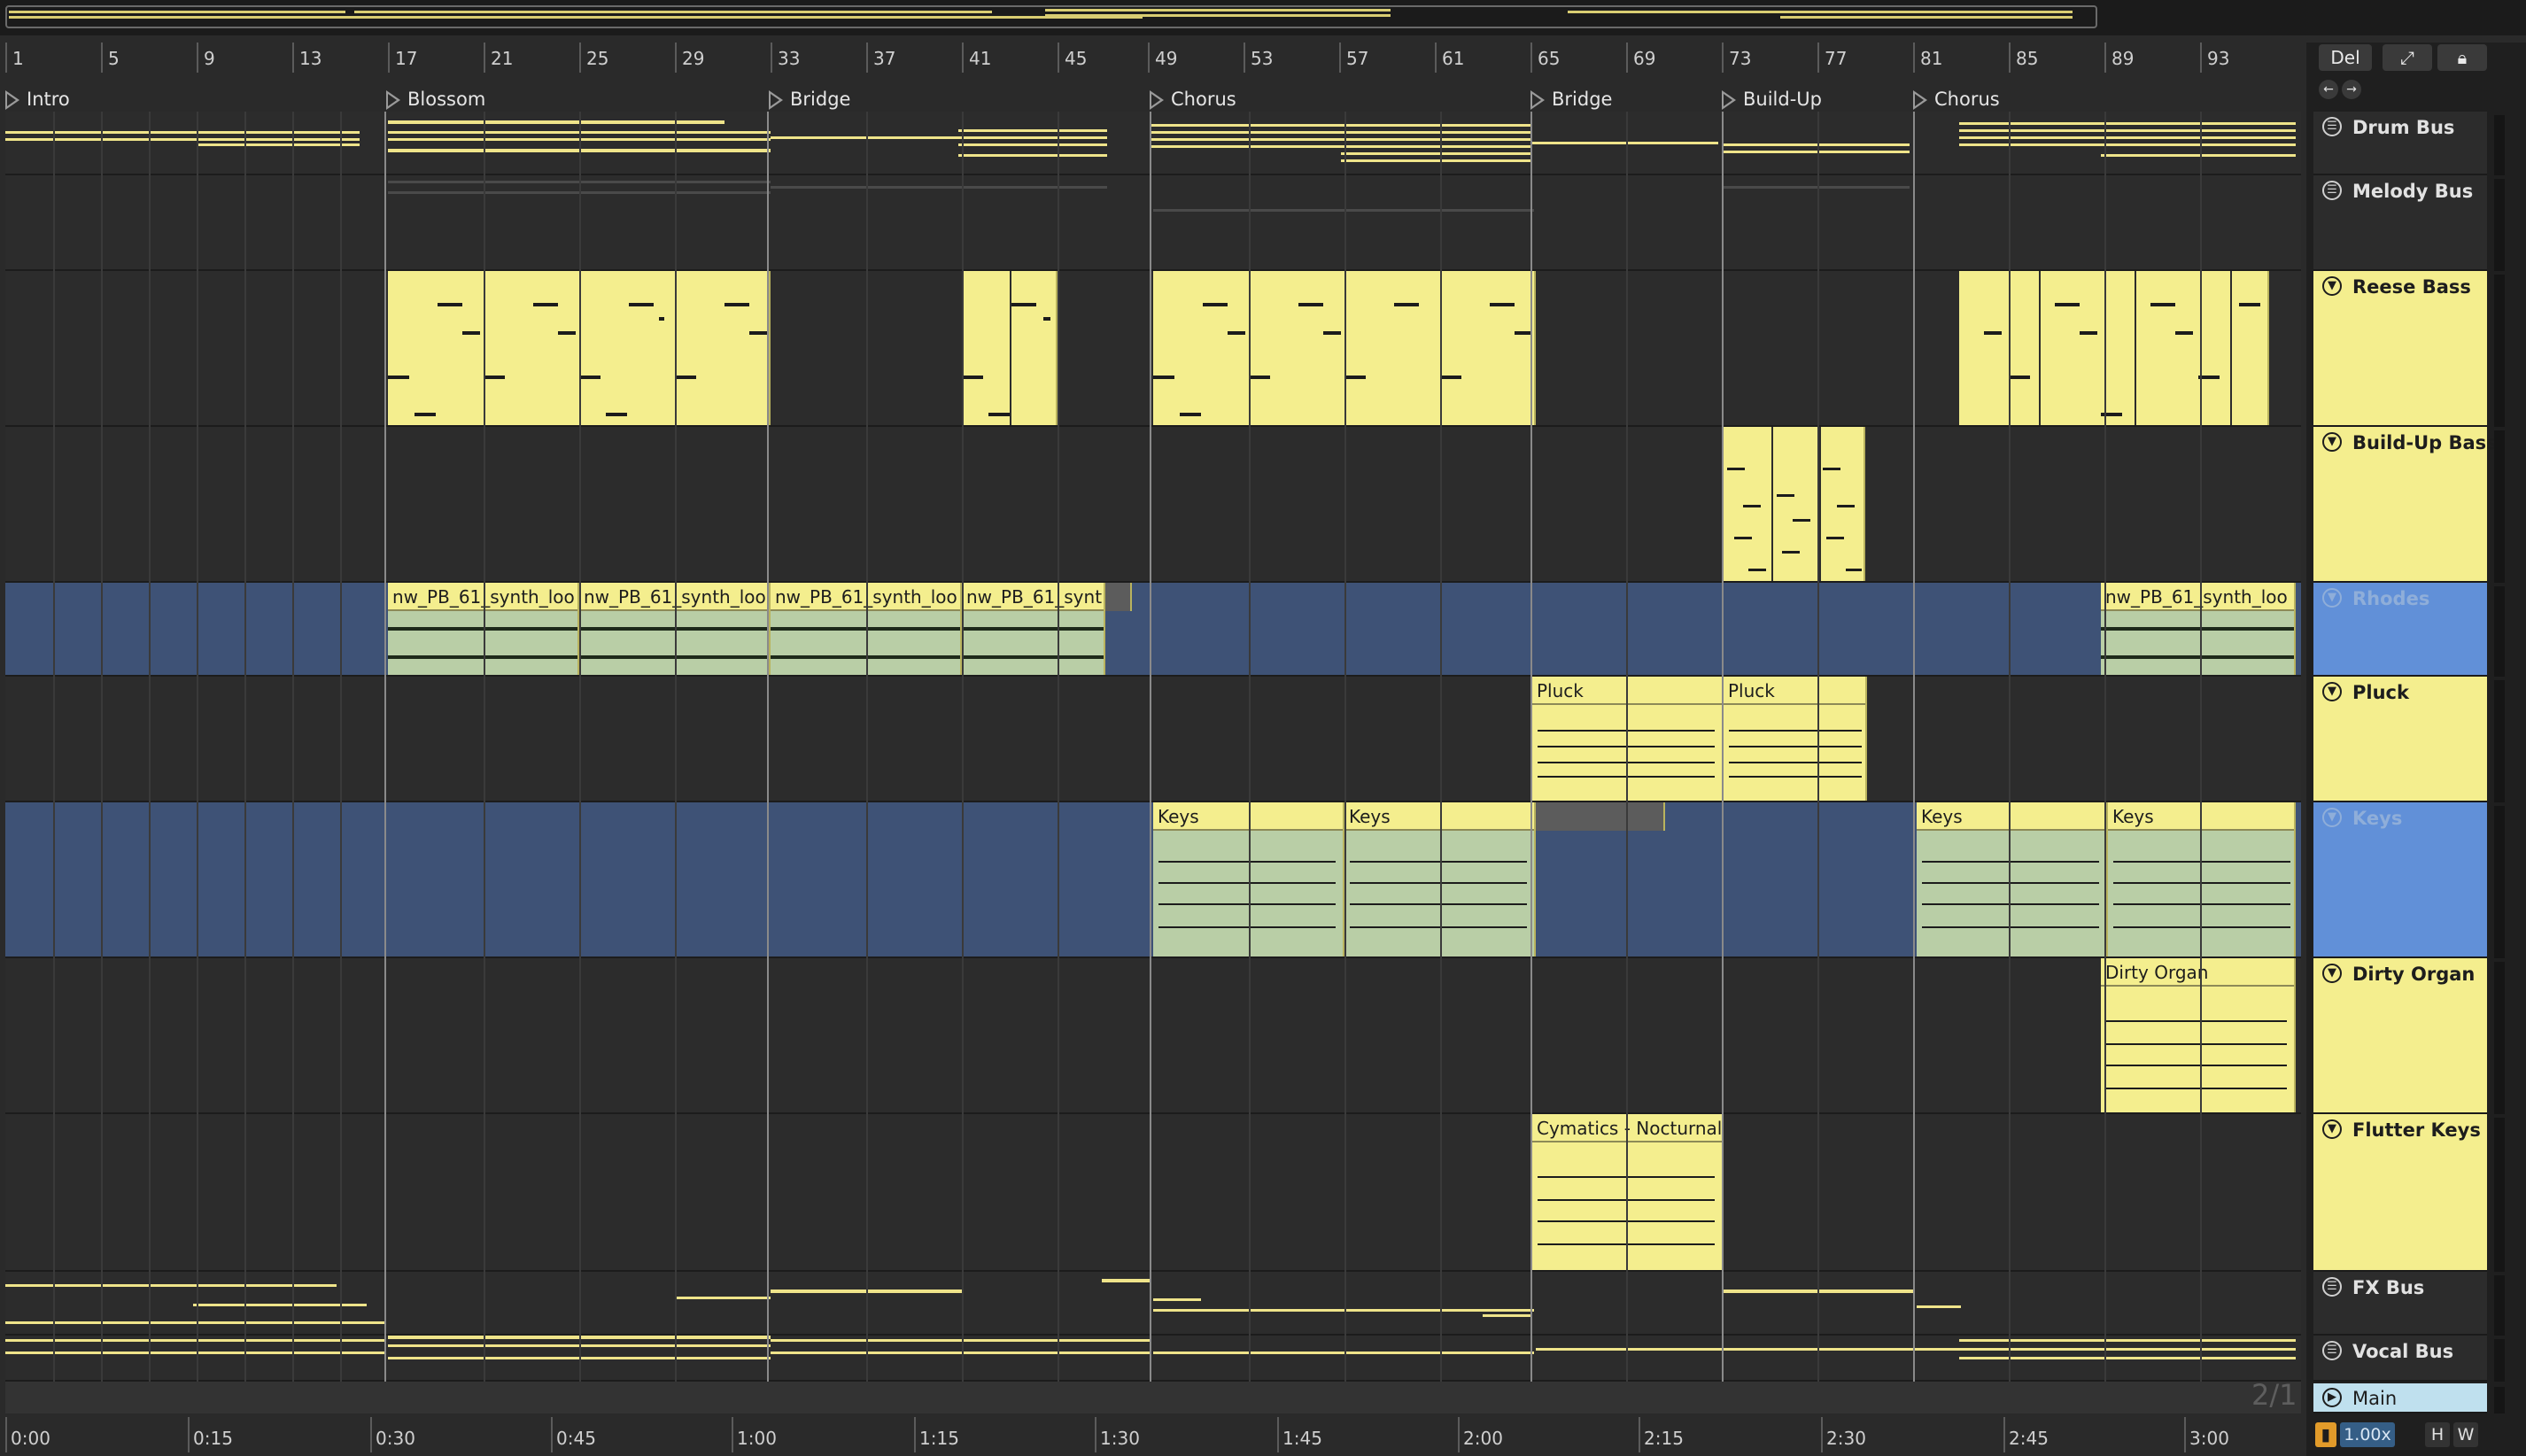 The image size is (2526, 1456). I want to click on lane-vocal-bus, so click(1153, 1359).